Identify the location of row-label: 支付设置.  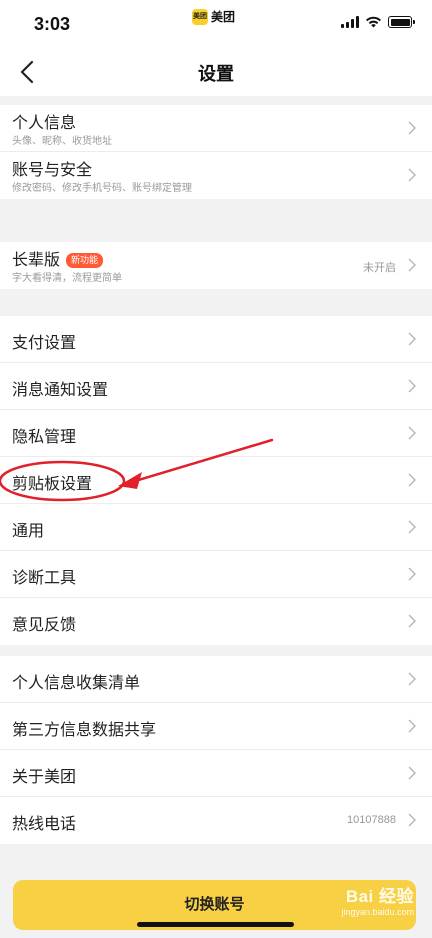
(44, 343).